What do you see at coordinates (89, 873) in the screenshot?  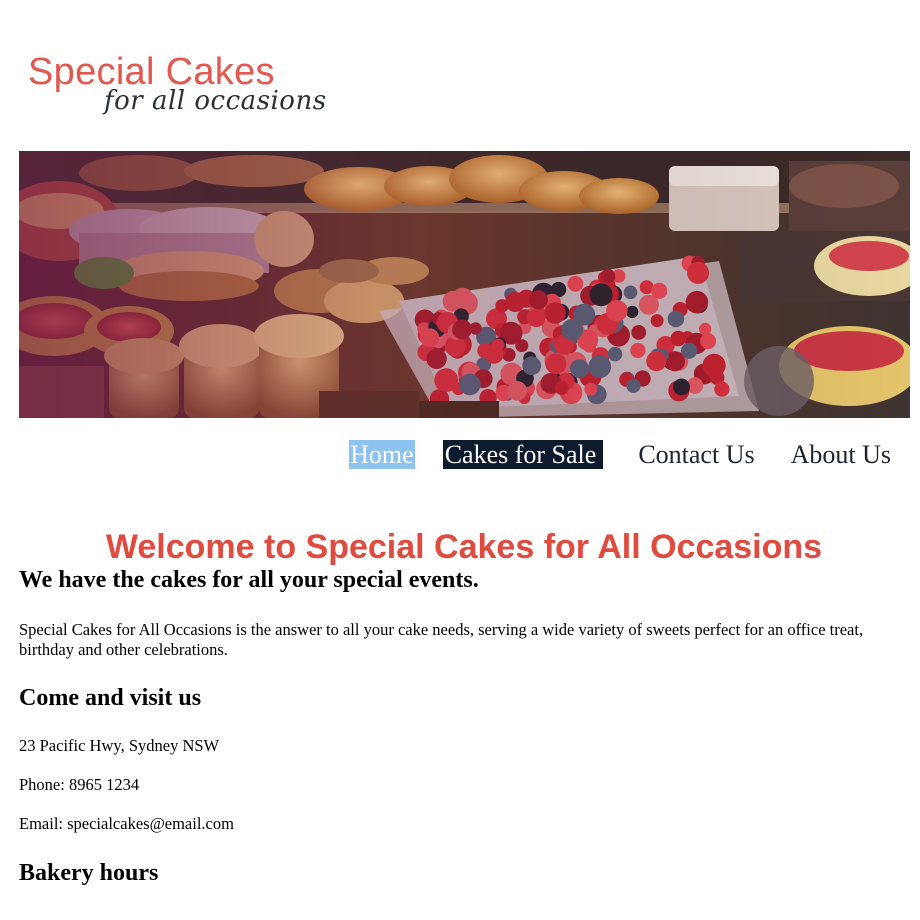 I see `hours-heading: Bakery hours` at bounding box center [89, 873].